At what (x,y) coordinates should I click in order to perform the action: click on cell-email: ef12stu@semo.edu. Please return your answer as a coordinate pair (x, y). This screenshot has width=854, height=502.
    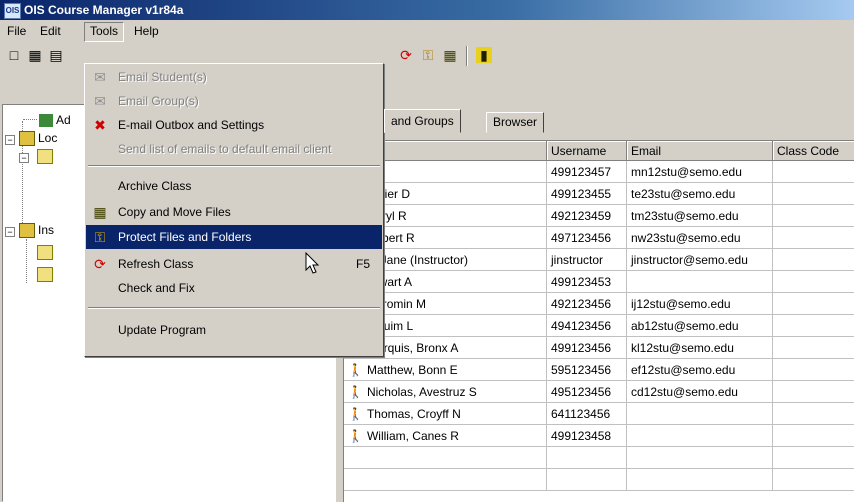
    Looking at the image, I should click on (700, 370).